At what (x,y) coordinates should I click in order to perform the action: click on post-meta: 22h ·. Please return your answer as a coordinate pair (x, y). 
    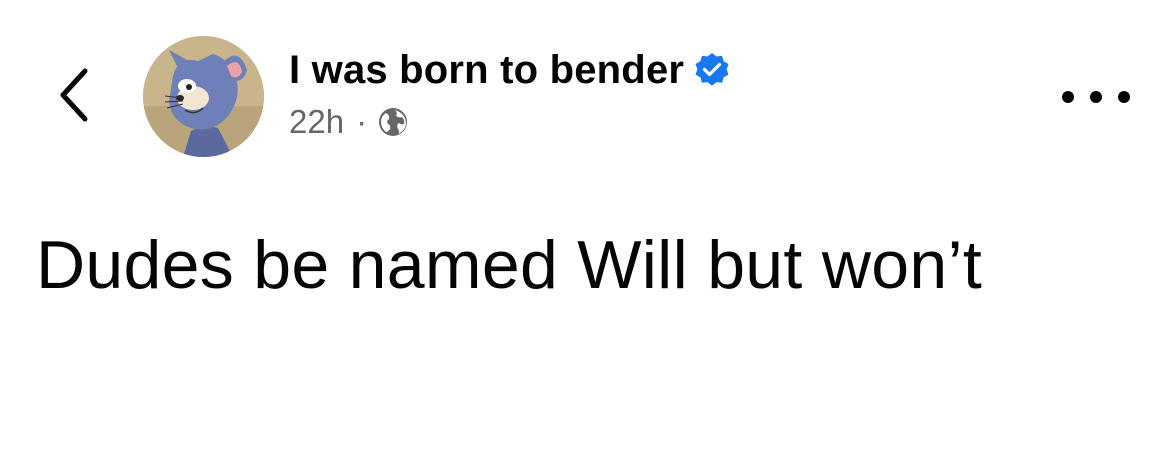
    Looking at the image, I should click on (509, 122).